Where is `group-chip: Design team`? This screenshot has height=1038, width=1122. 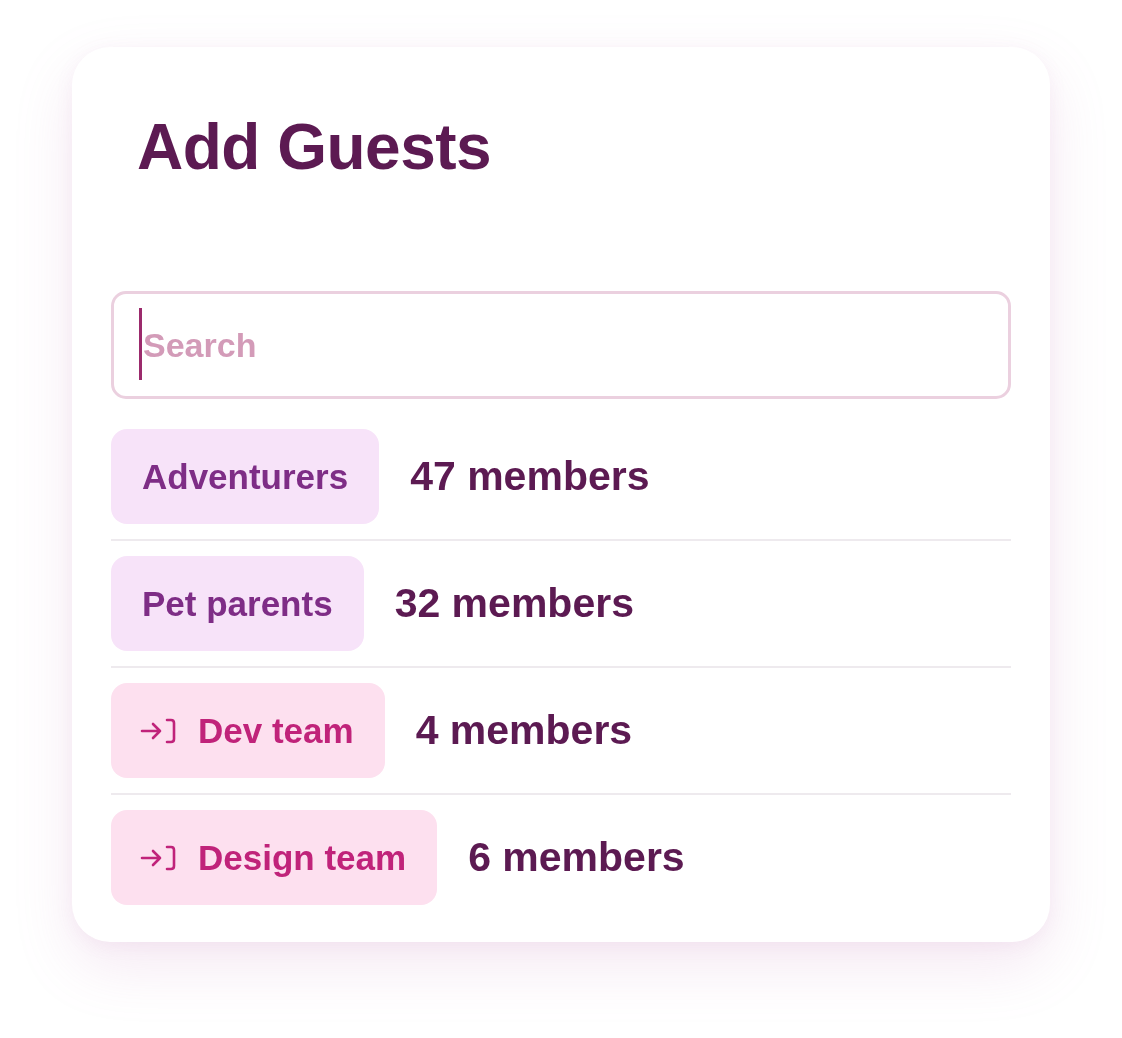 group-chip: Design team is located at coordinates (274, 857).